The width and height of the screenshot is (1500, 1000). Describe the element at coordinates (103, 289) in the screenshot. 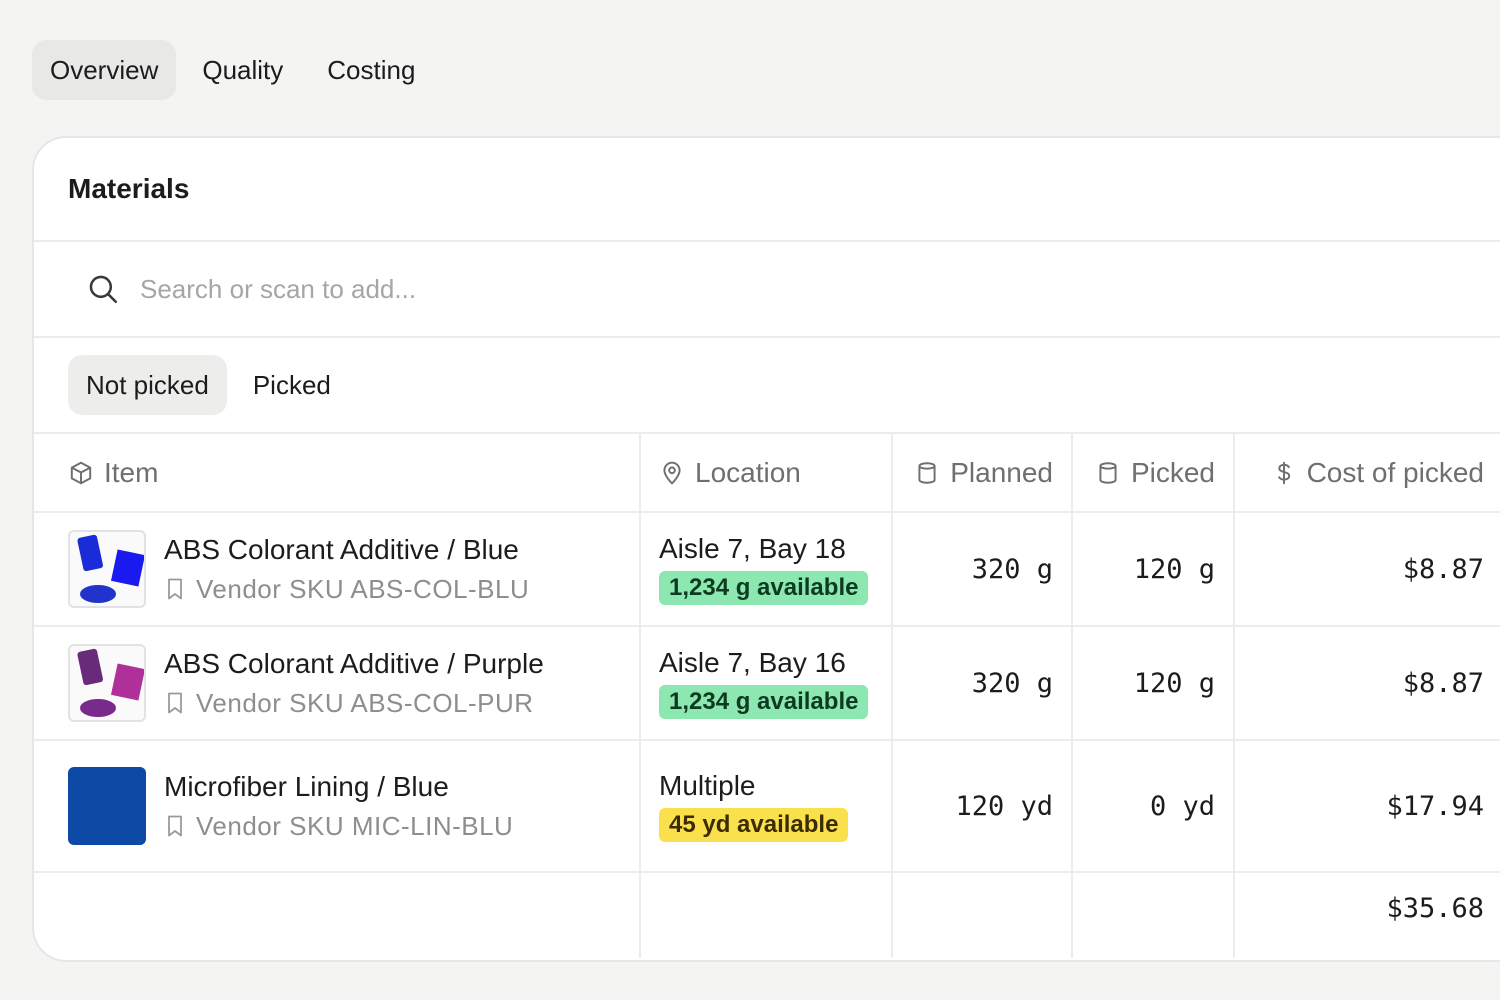

I see `search-icon` at that location.